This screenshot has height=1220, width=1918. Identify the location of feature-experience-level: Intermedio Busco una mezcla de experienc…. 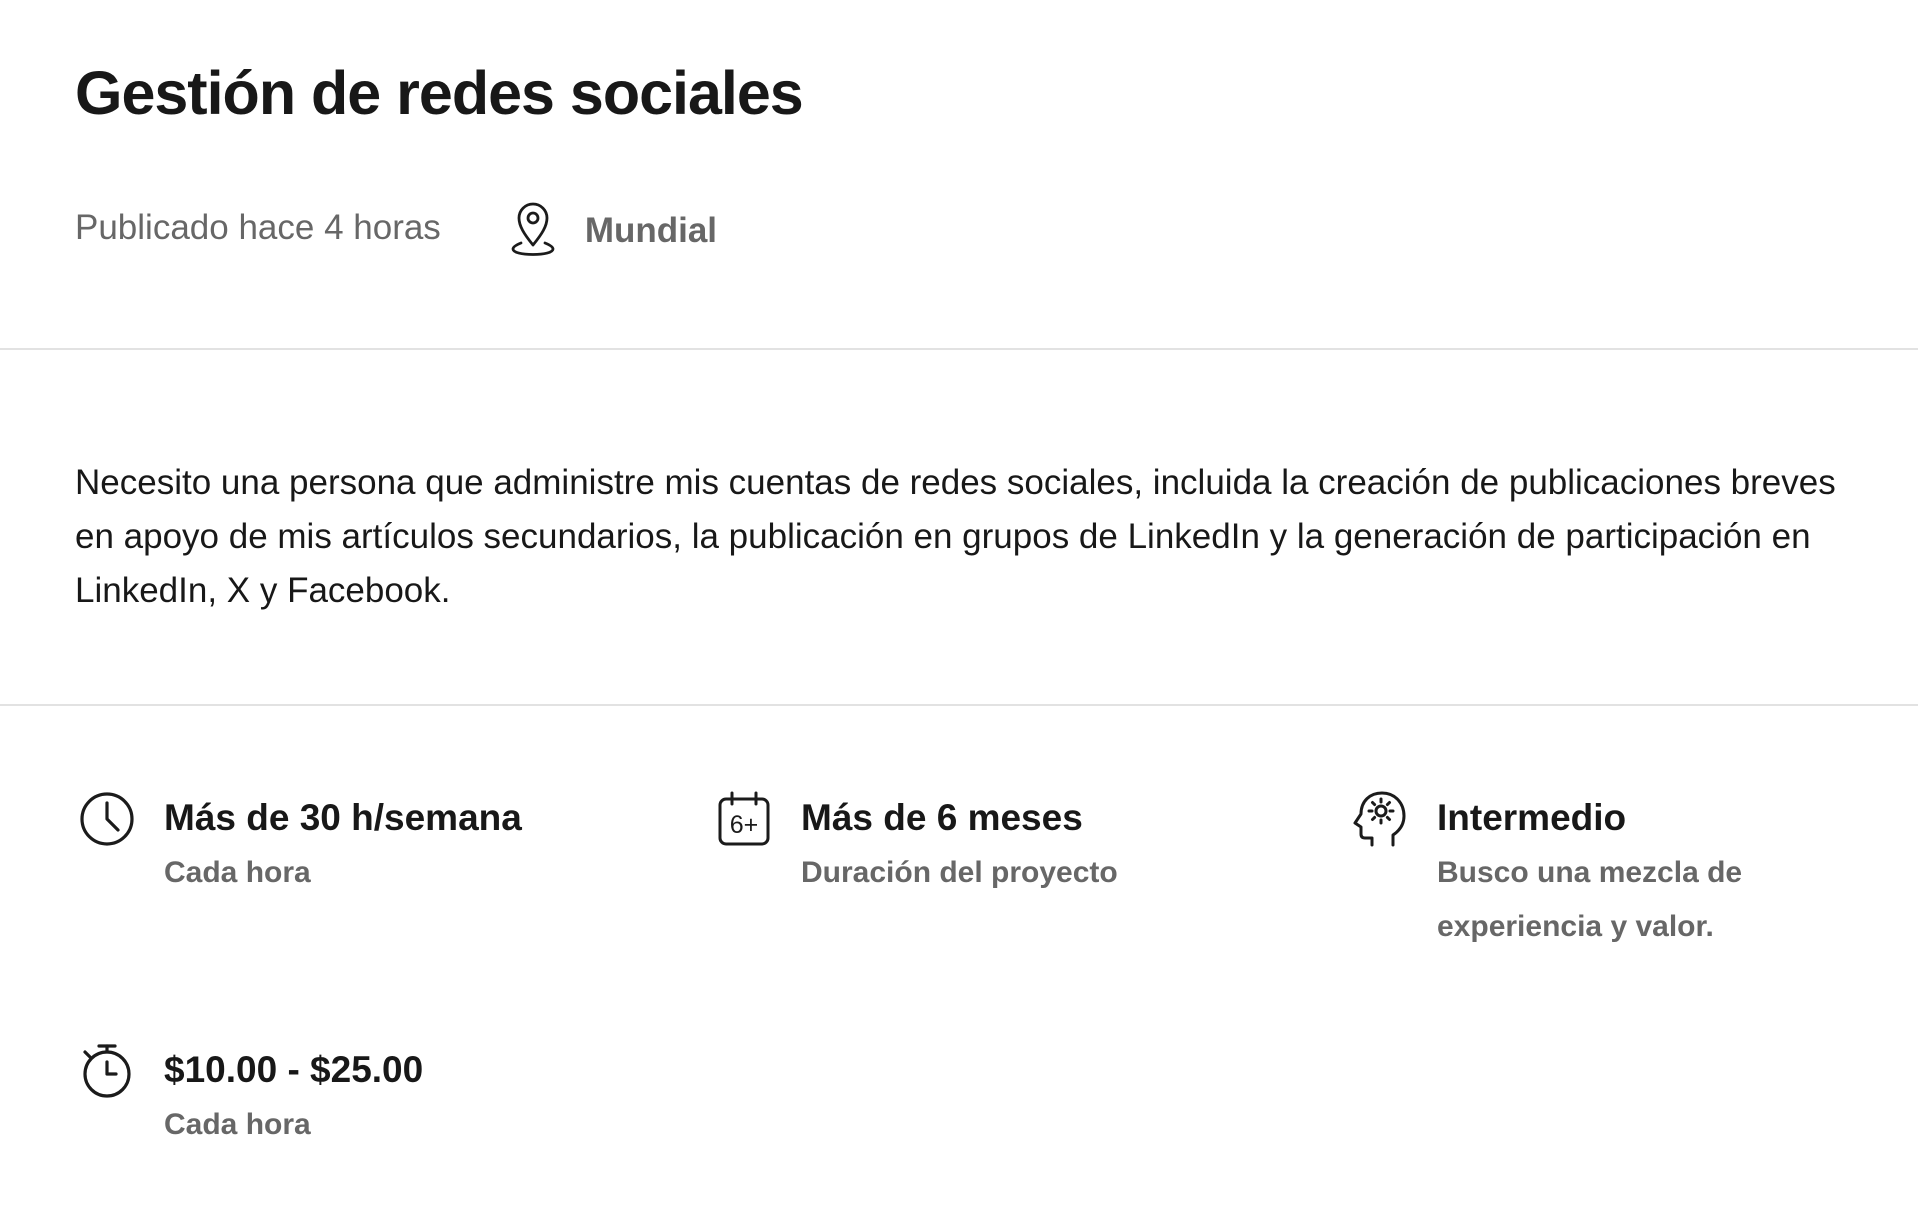
(1584, 872).